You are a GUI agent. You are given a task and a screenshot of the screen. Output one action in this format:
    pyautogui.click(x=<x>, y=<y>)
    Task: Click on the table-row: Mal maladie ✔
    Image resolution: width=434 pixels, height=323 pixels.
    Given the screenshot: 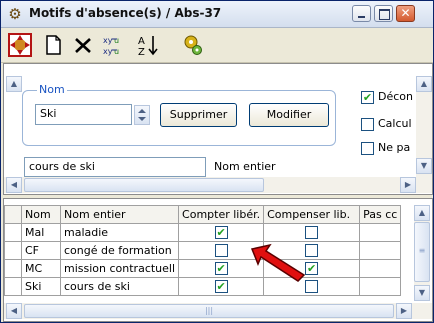 What is the action you would take?
    pyautogui.click(x=203, y=232)
    